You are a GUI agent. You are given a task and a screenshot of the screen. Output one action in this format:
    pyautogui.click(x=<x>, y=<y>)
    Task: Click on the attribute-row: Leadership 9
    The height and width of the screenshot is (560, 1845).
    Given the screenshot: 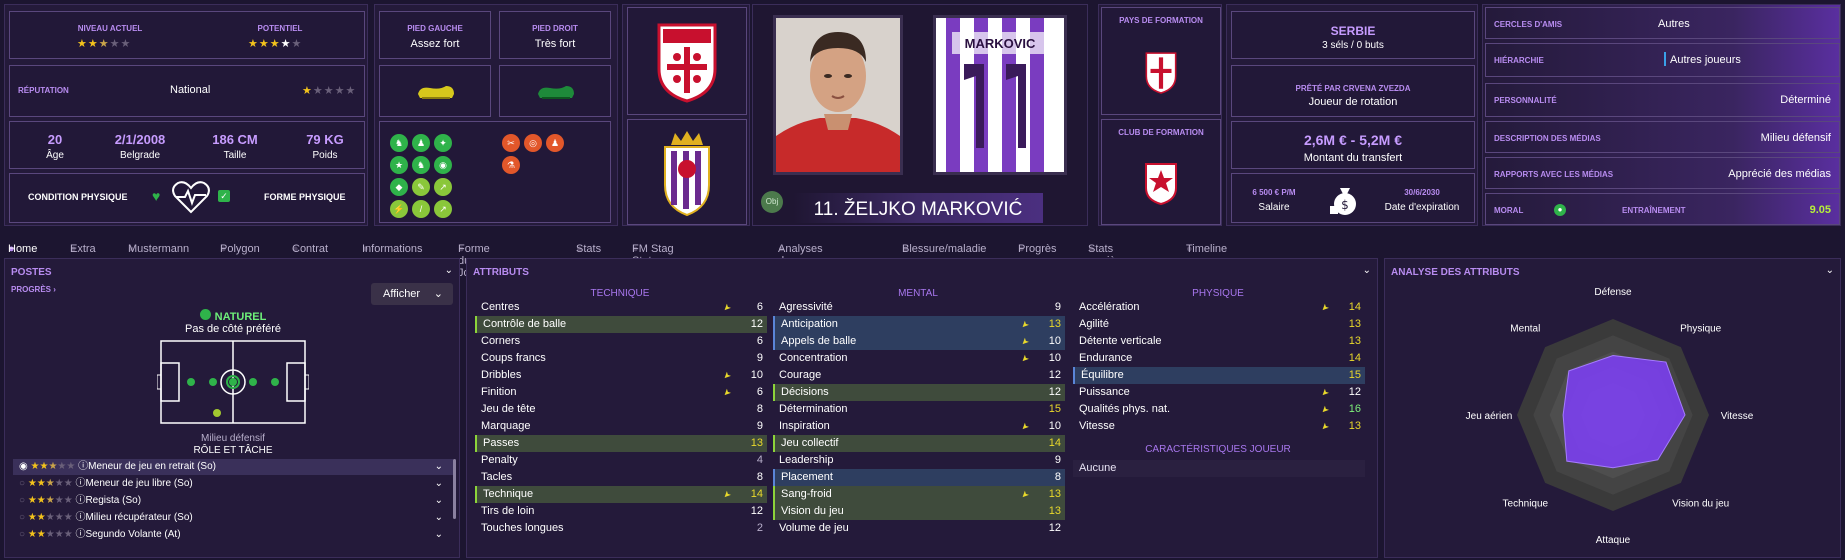 What is the action you would take?
    pyautogui.click(x=919, y=460)
    